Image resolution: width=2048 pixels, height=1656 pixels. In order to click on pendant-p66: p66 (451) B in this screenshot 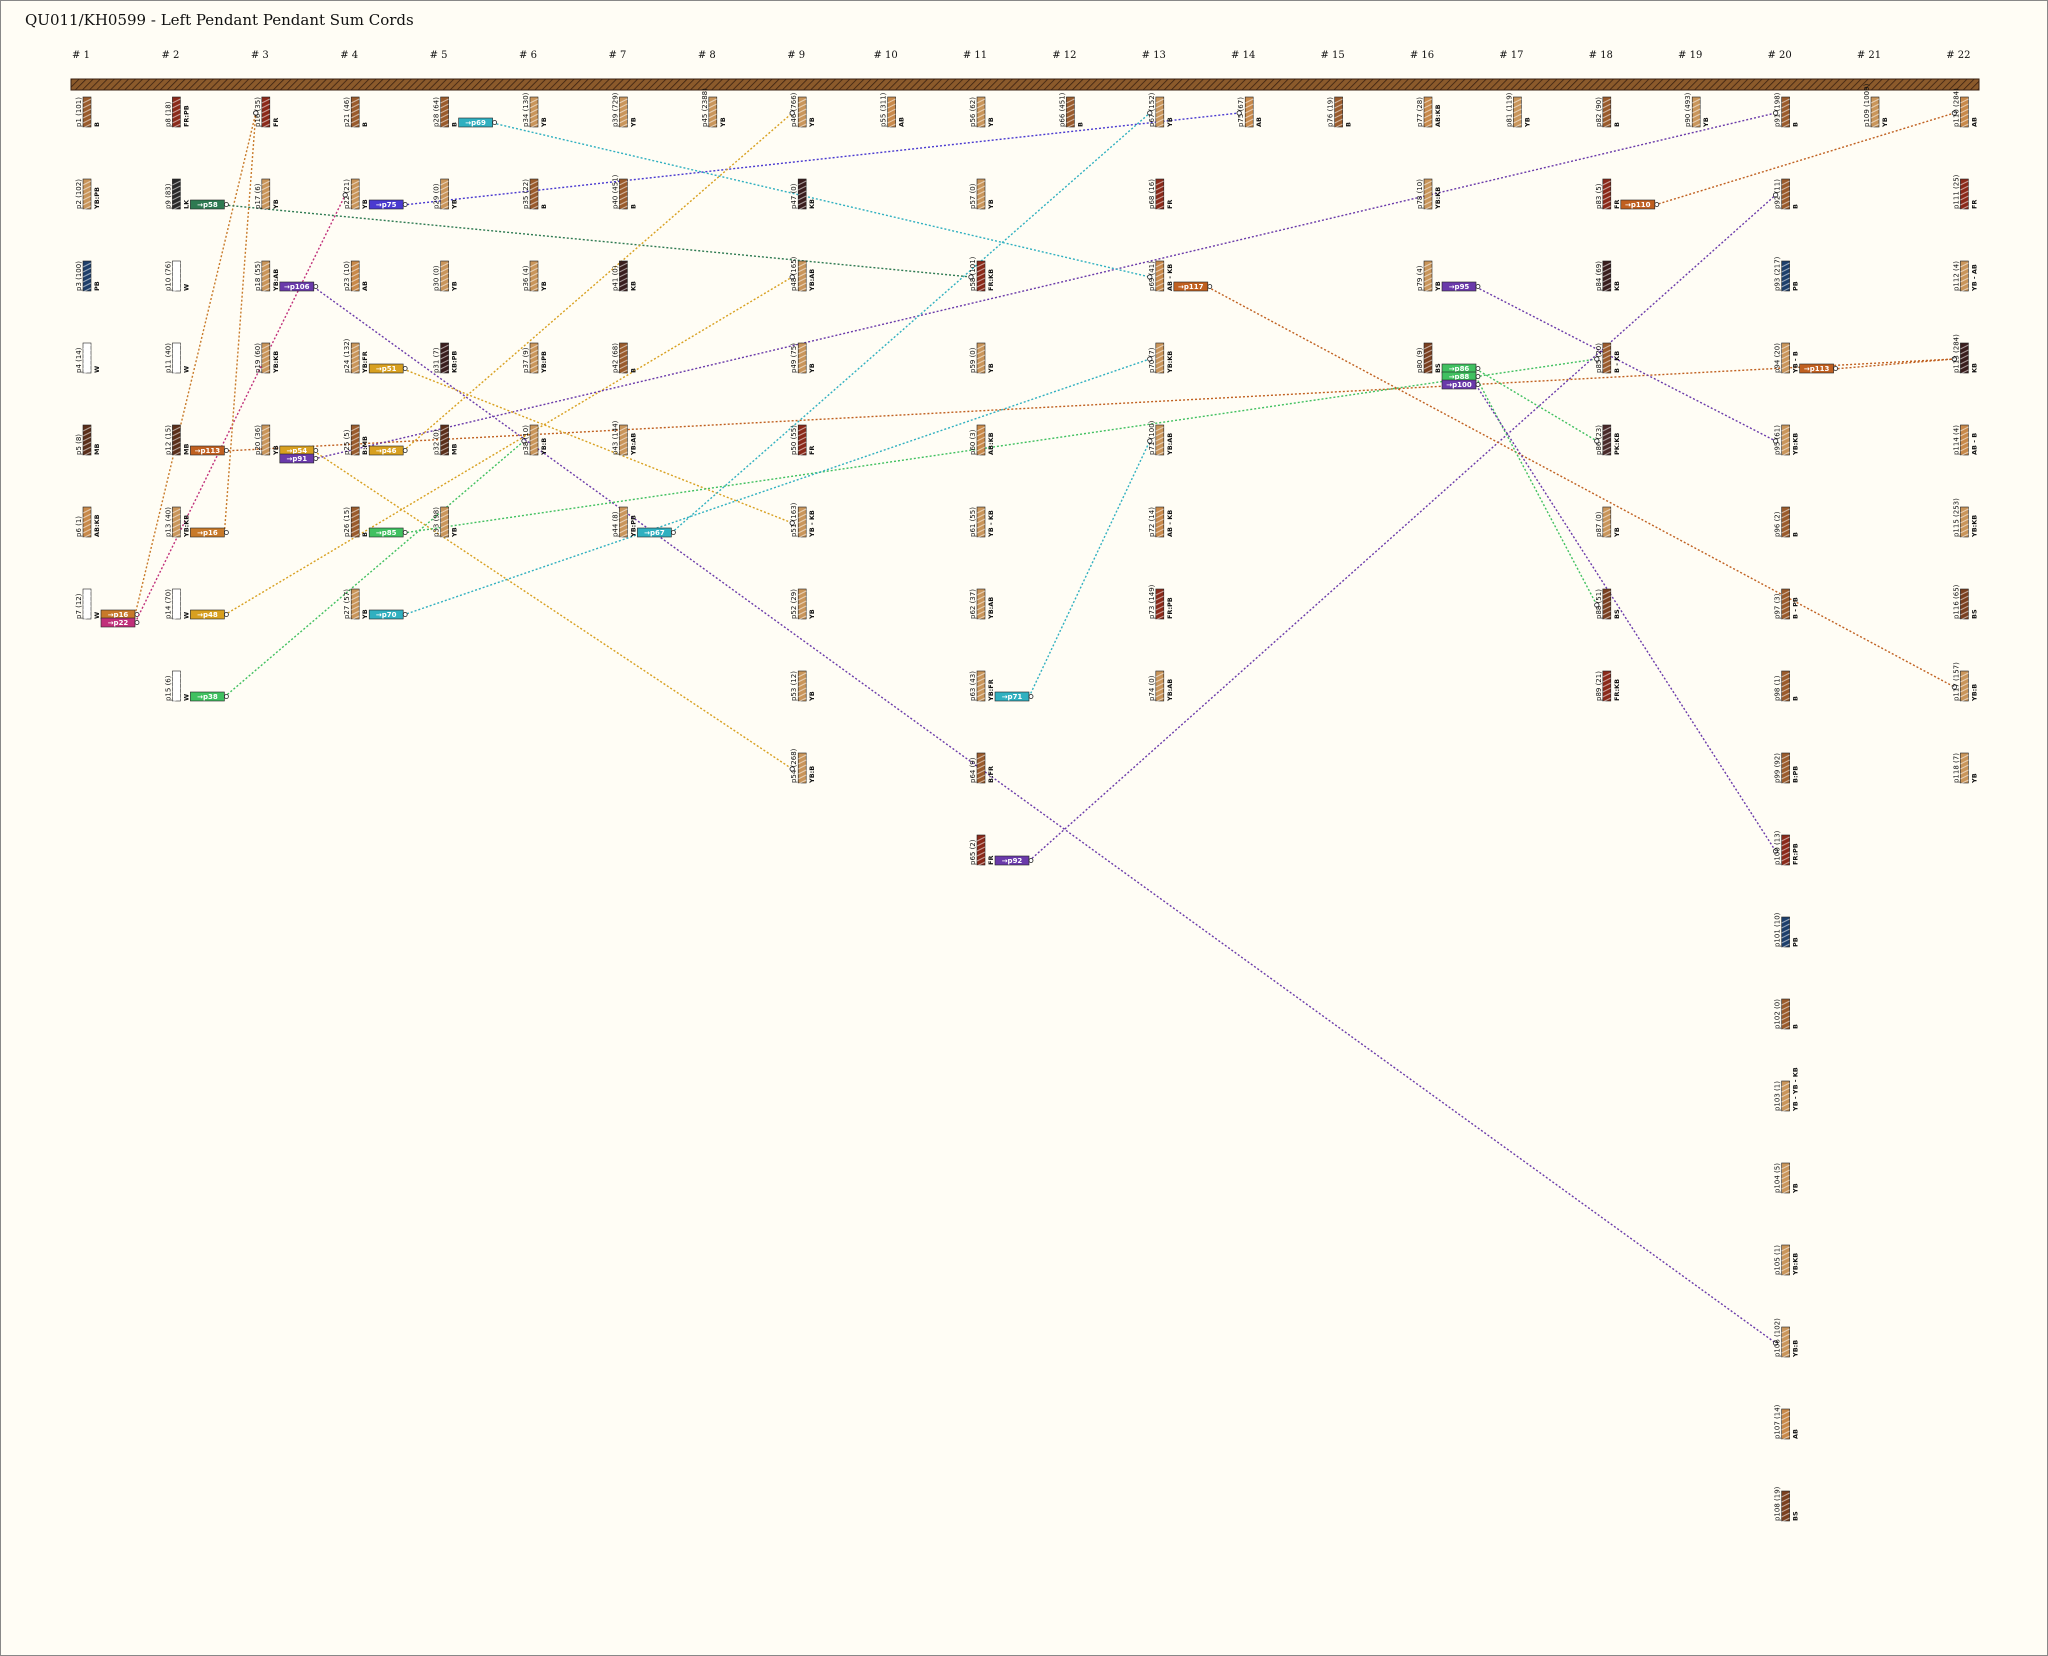, I will do `click(1071, 110)`.